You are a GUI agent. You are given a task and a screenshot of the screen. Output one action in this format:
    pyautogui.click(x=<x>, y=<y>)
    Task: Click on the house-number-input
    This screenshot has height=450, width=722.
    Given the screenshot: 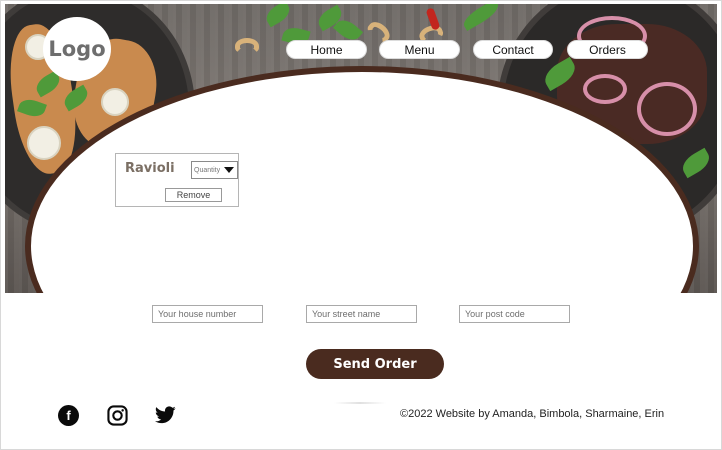 What is the action you would take?
    pyautogui.click(x=207, y=314)
    